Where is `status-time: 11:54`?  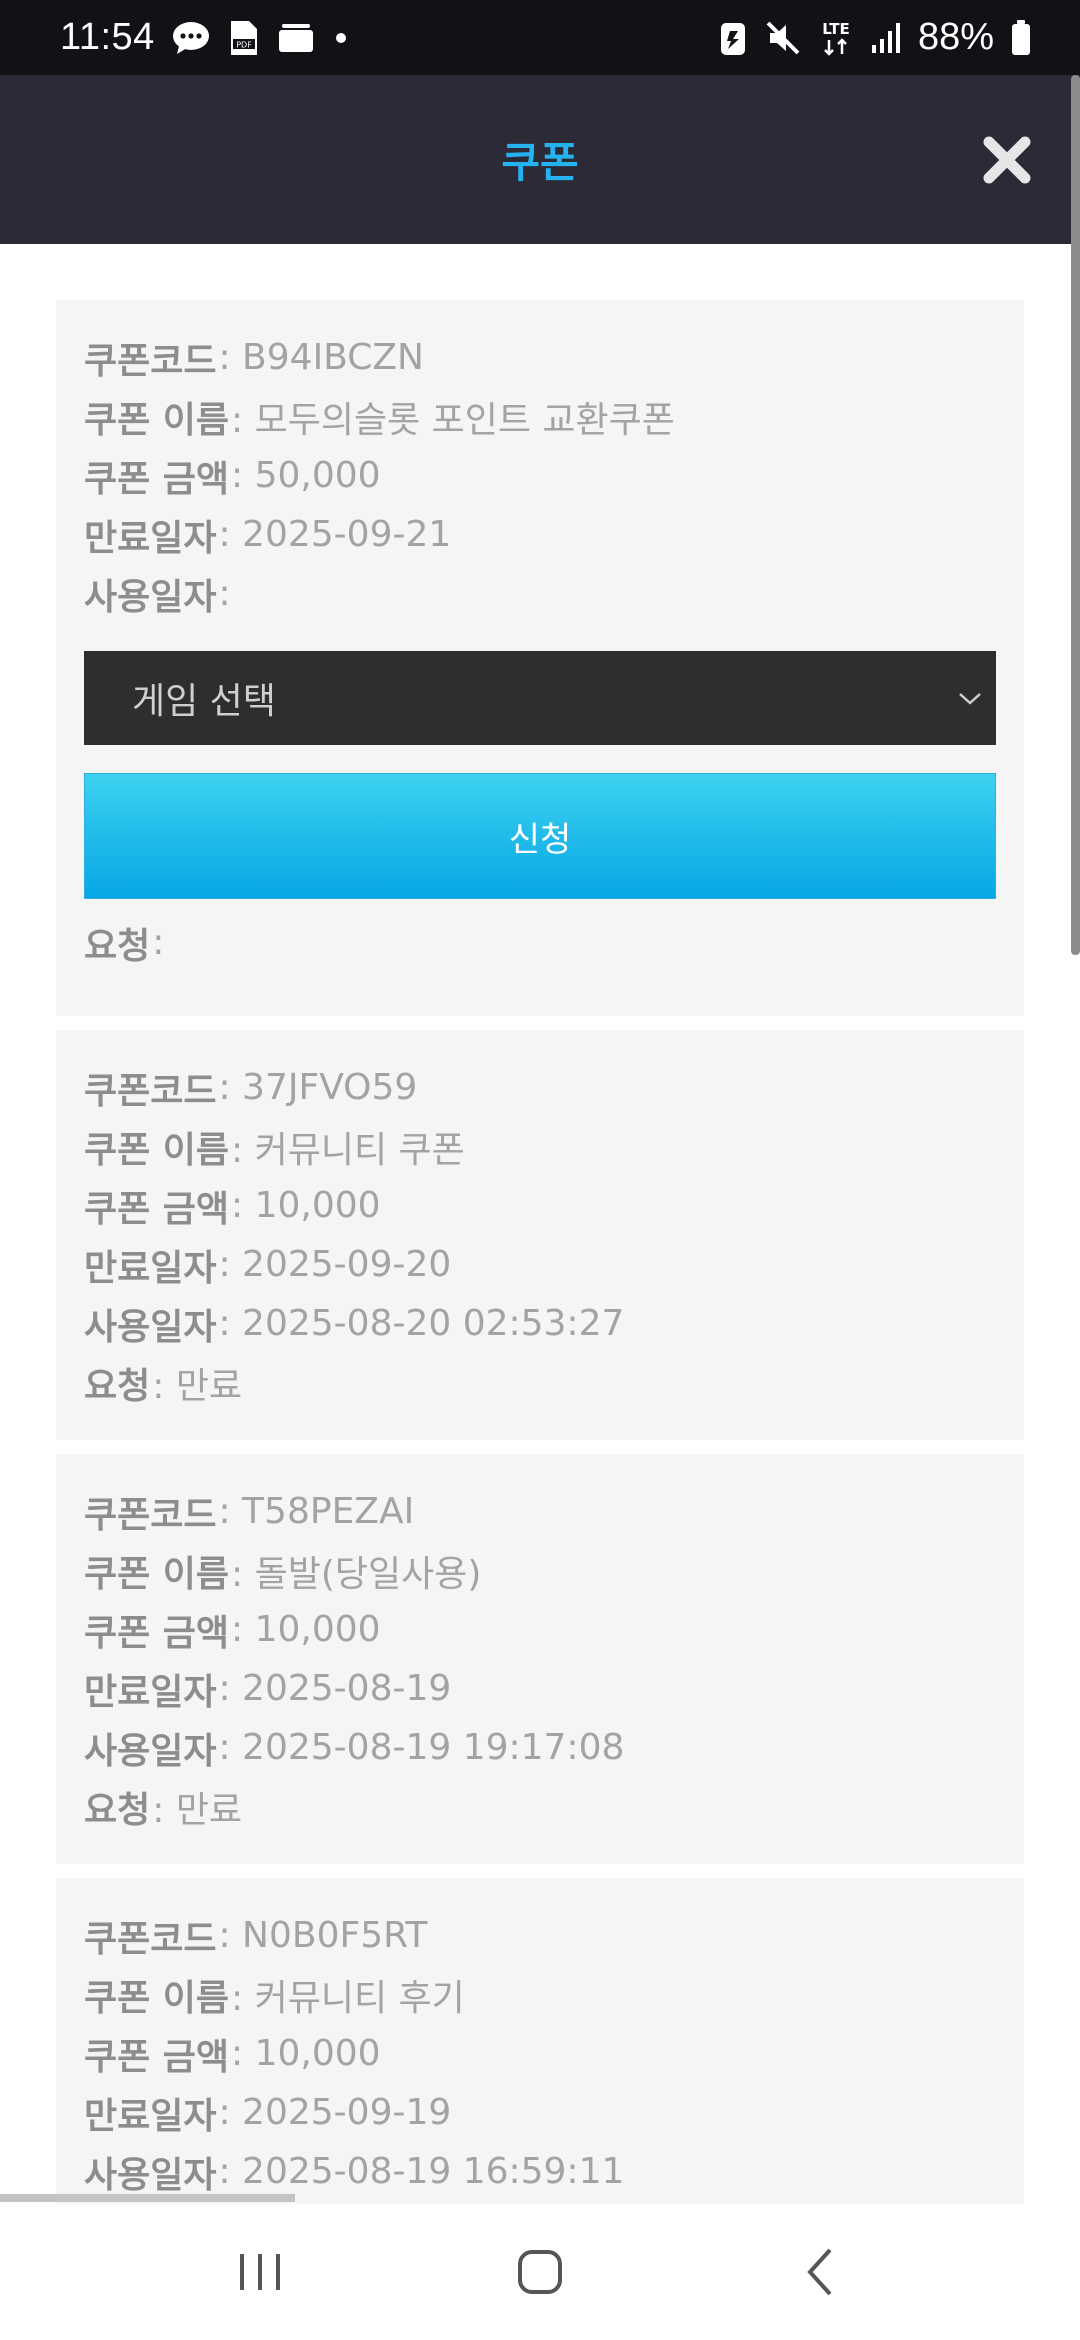
status-time: 11:54 is located at coordinates (107, 37).